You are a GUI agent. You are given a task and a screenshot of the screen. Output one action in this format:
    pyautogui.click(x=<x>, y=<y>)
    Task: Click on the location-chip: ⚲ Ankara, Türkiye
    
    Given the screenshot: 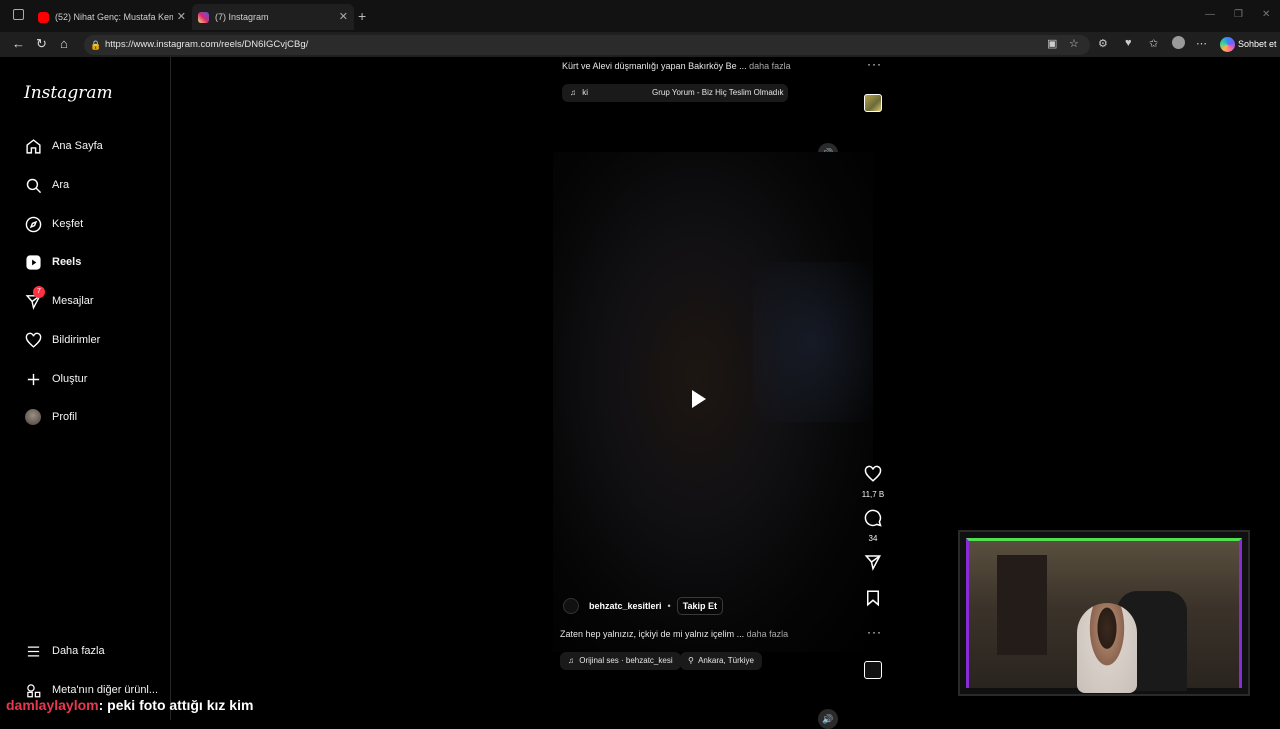 What is the action you would take?
    pyautogui.click(x=721, y=661)
    